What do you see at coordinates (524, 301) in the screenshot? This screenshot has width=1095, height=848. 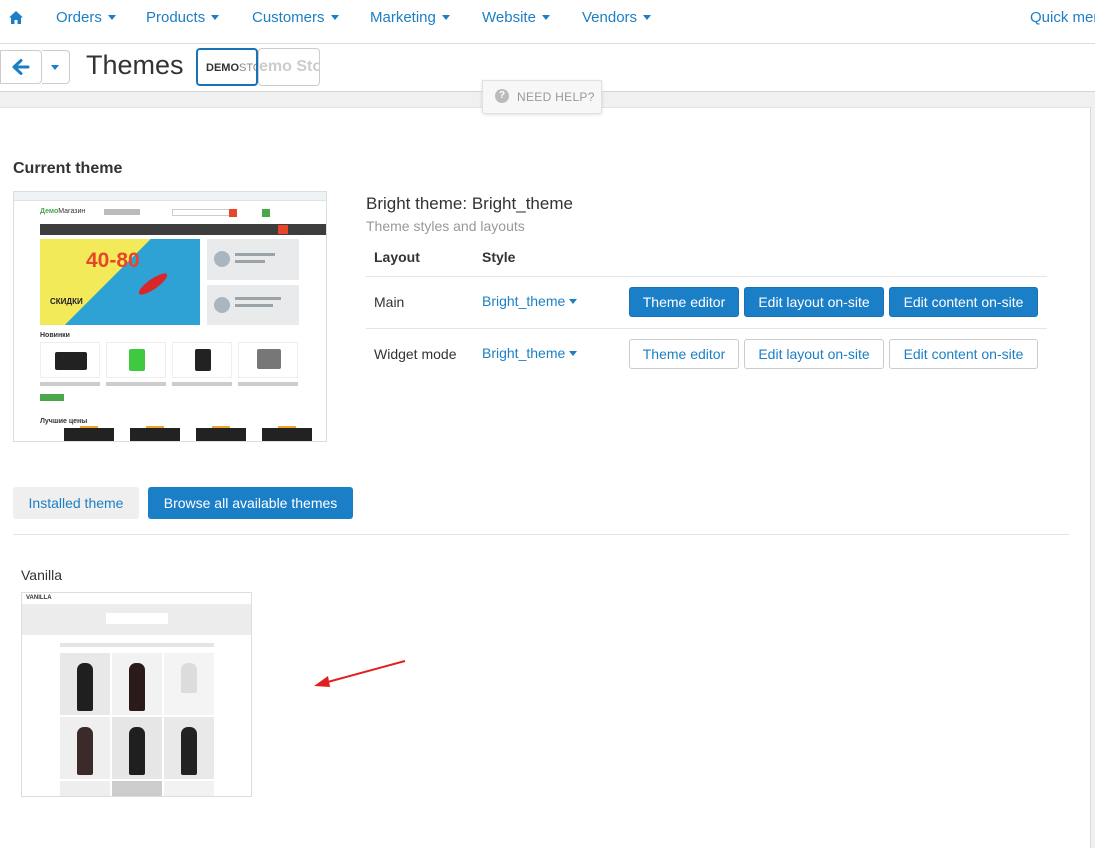 I see `style-select-main-label: Bright_theme` at bounding box center [524, 301].